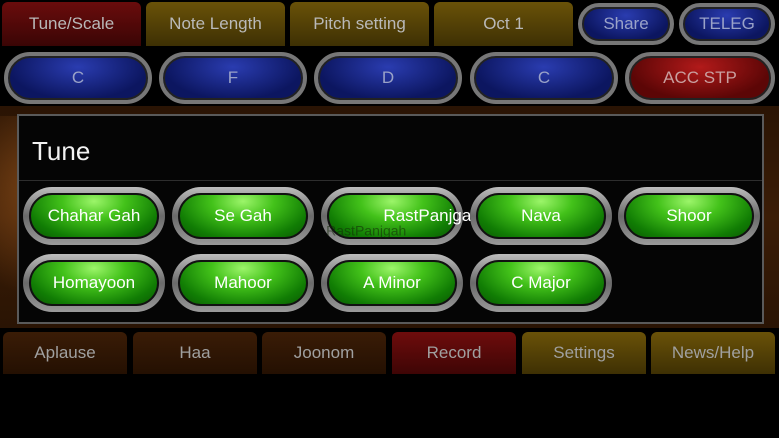  I want to click on tune-option-label: C Major, so click(541, 282).